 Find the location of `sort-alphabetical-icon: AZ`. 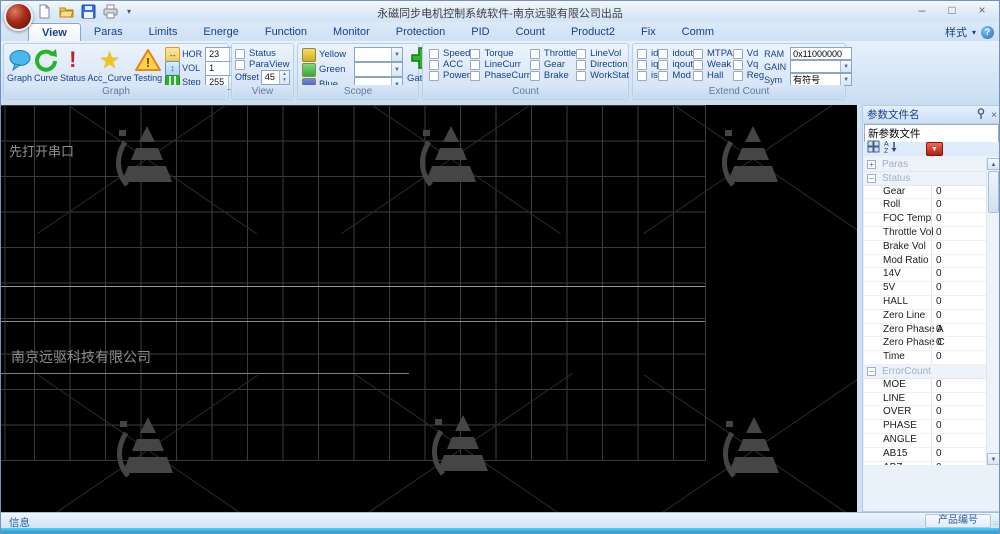

sort-alphabetical-icon: AZ is located at coordinates (891, 149).